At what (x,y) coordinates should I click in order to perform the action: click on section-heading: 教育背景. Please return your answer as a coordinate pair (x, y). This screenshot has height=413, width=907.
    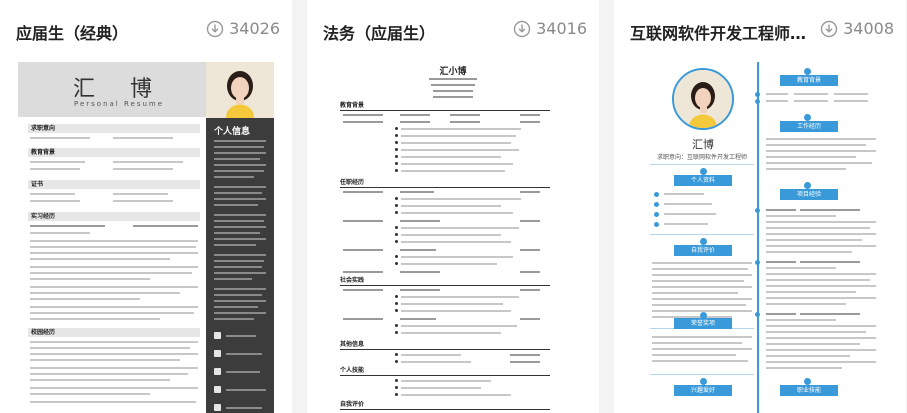
    Looking at the image, I should click on (114, 152).